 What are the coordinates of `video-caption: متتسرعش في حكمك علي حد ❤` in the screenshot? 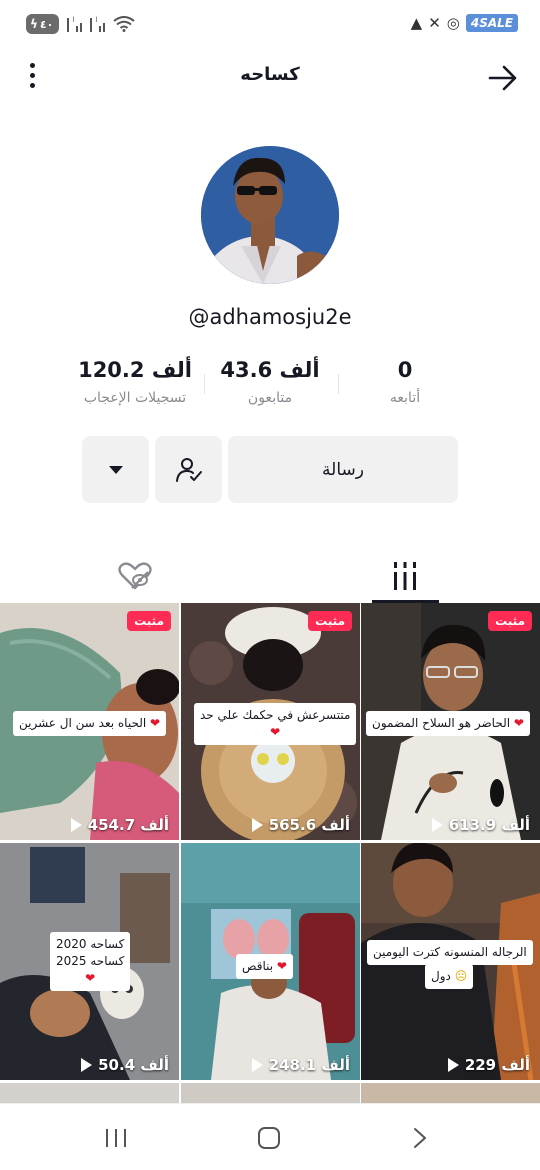 It's located at (275, 724).